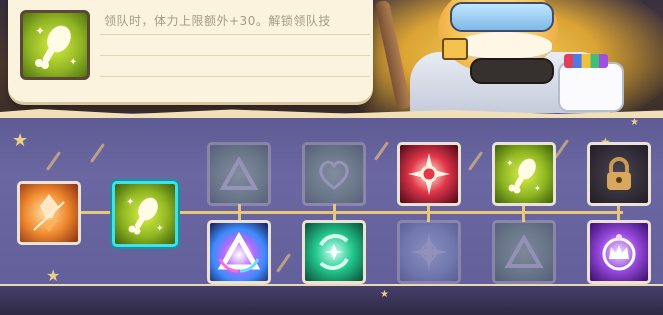 The height and width of the screenshot is (315, 663). I want to click on padlock-icon, so click(619, 174).